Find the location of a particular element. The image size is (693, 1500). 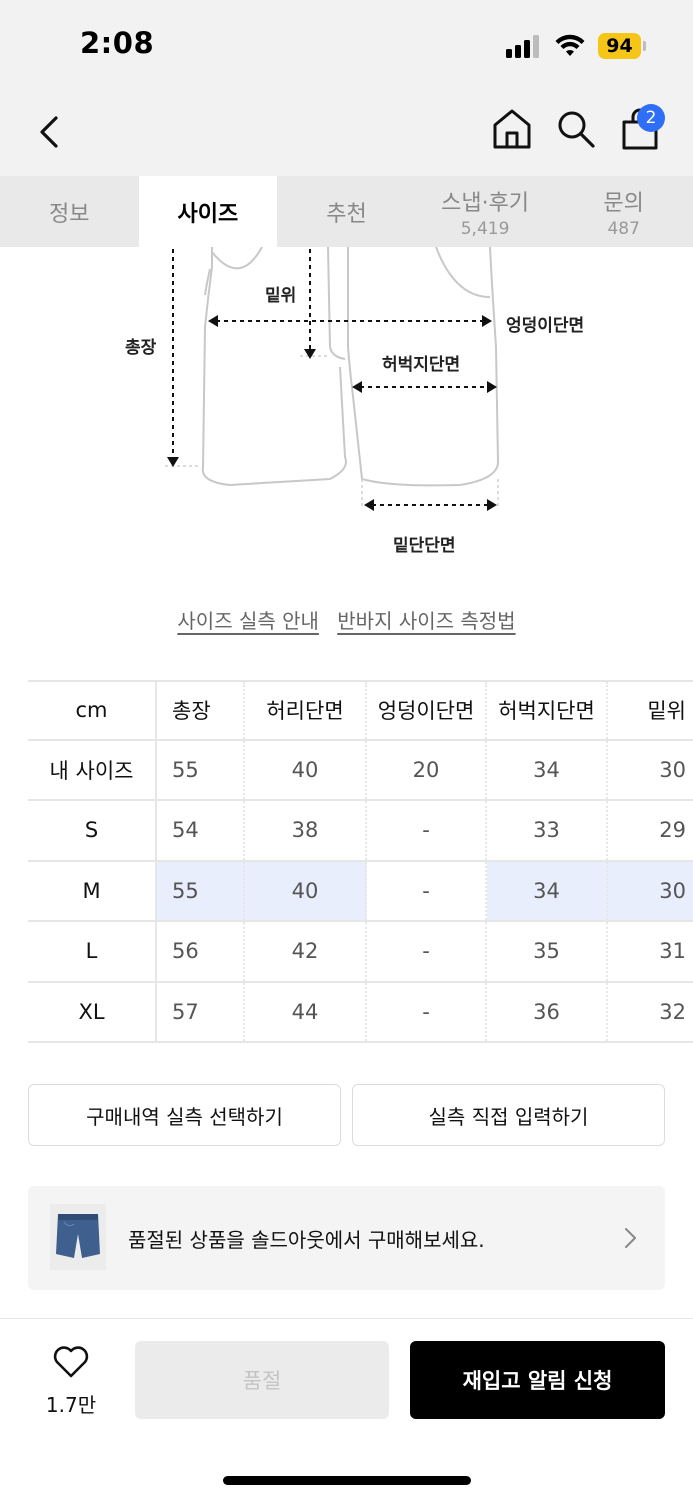

tab-recommend: 추천 is located at coordinates (346, 211).